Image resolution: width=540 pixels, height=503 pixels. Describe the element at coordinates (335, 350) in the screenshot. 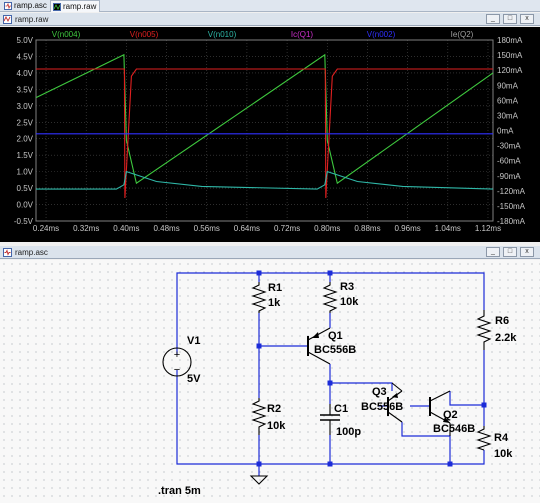

I see `q1-value-label: BC556B` at that location.